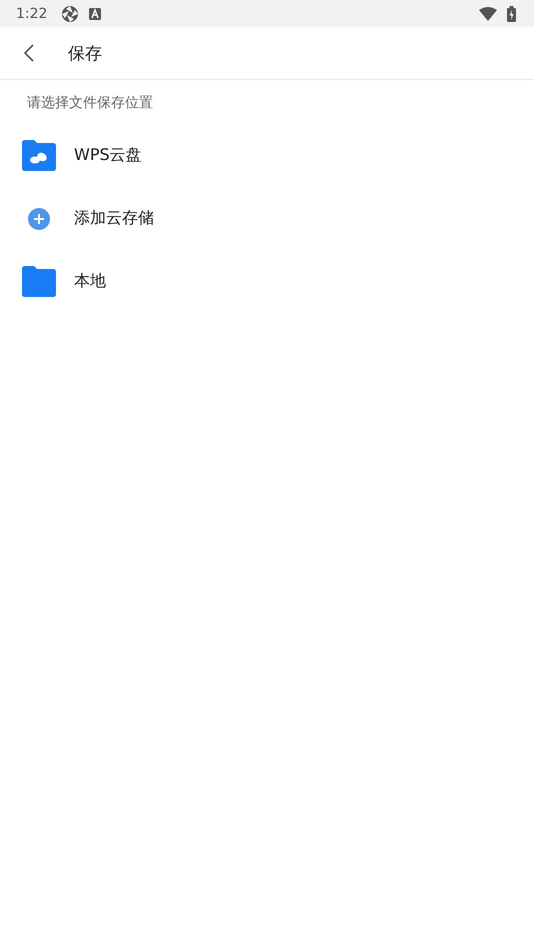 This screenshot has width=534, height=950. I want to click on section-label: 请选择文件保存位置, so click(90, 103).